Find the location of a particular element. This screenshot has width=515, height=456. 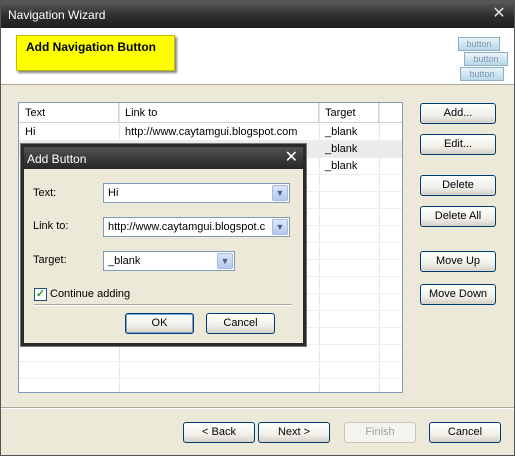

dialog-title-bar: Add Button ✕ is located at coordinates (163, 158).